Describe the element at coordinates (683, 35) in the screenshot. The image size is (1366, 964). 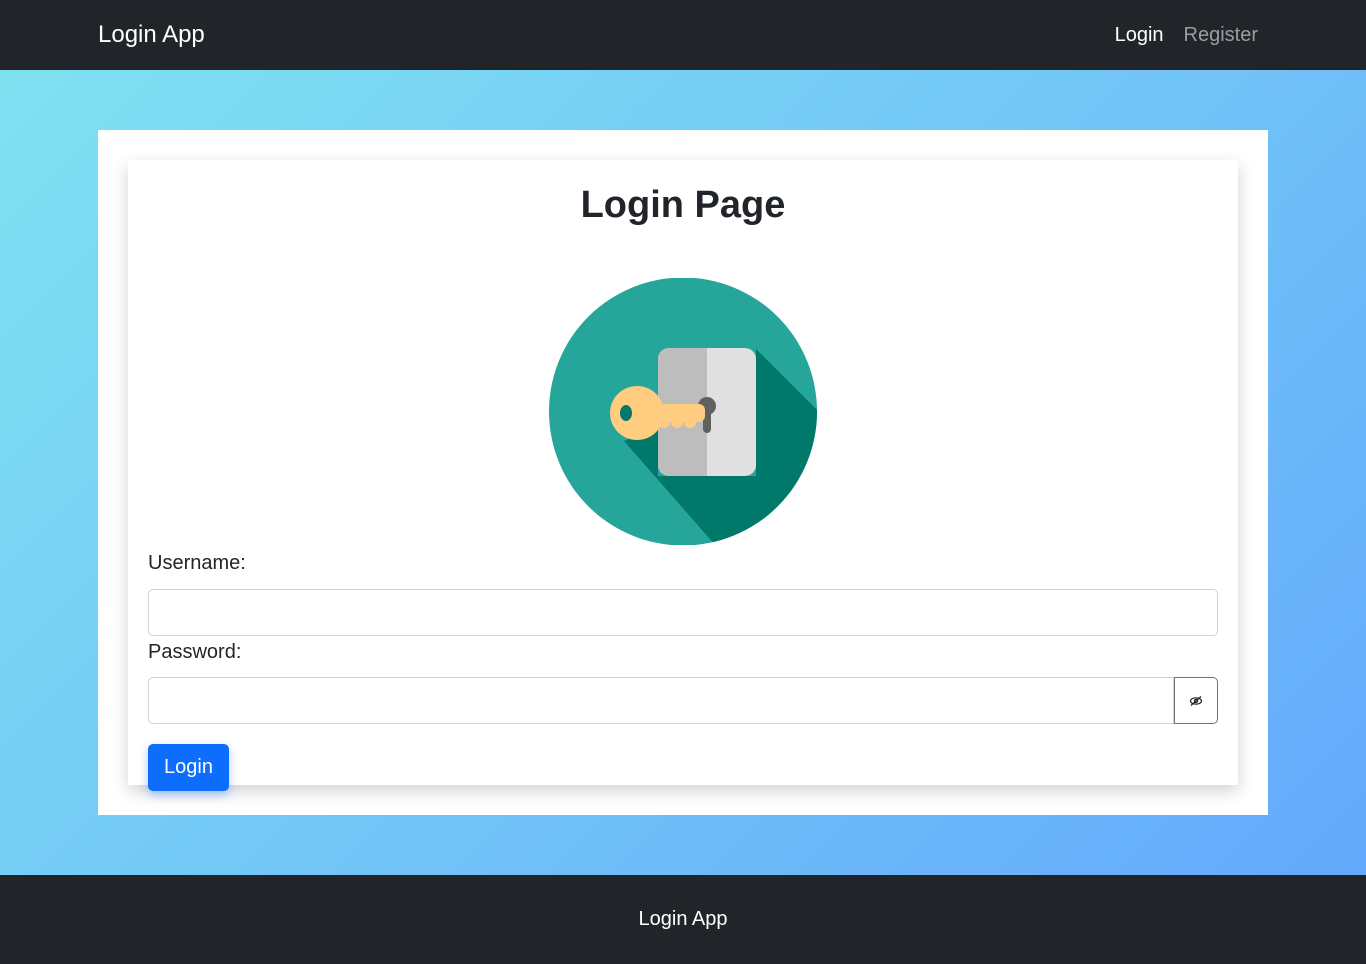
I see `top-navbar: Login App Login Register` at that location.